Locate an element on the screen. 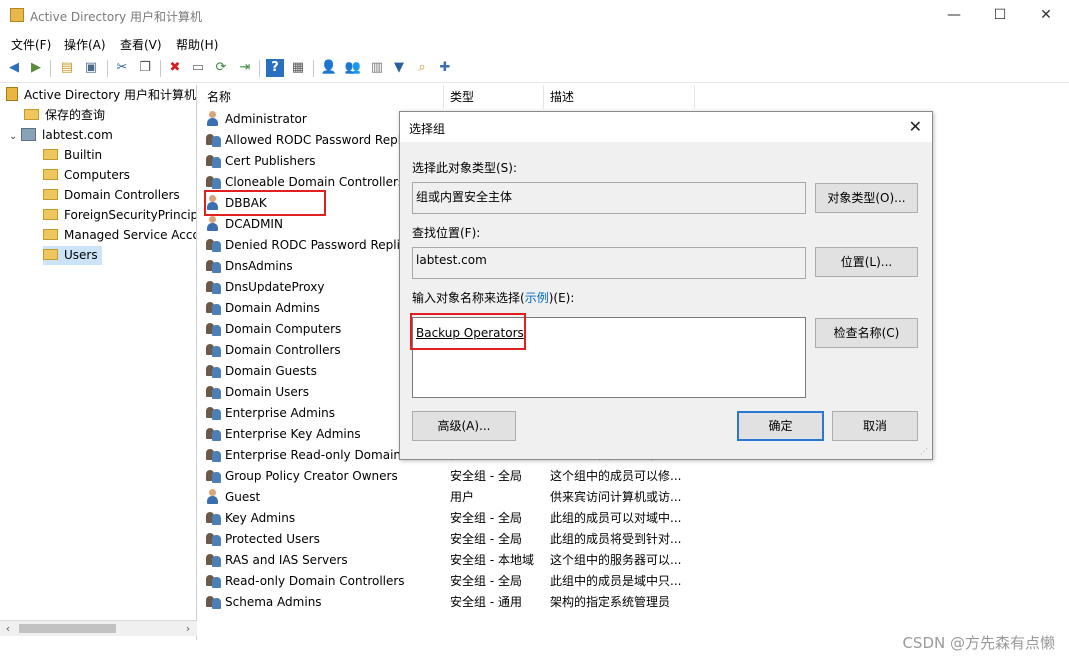  tree-item-saved-queries: 保存的查询 is located at coordinates (64, 115).